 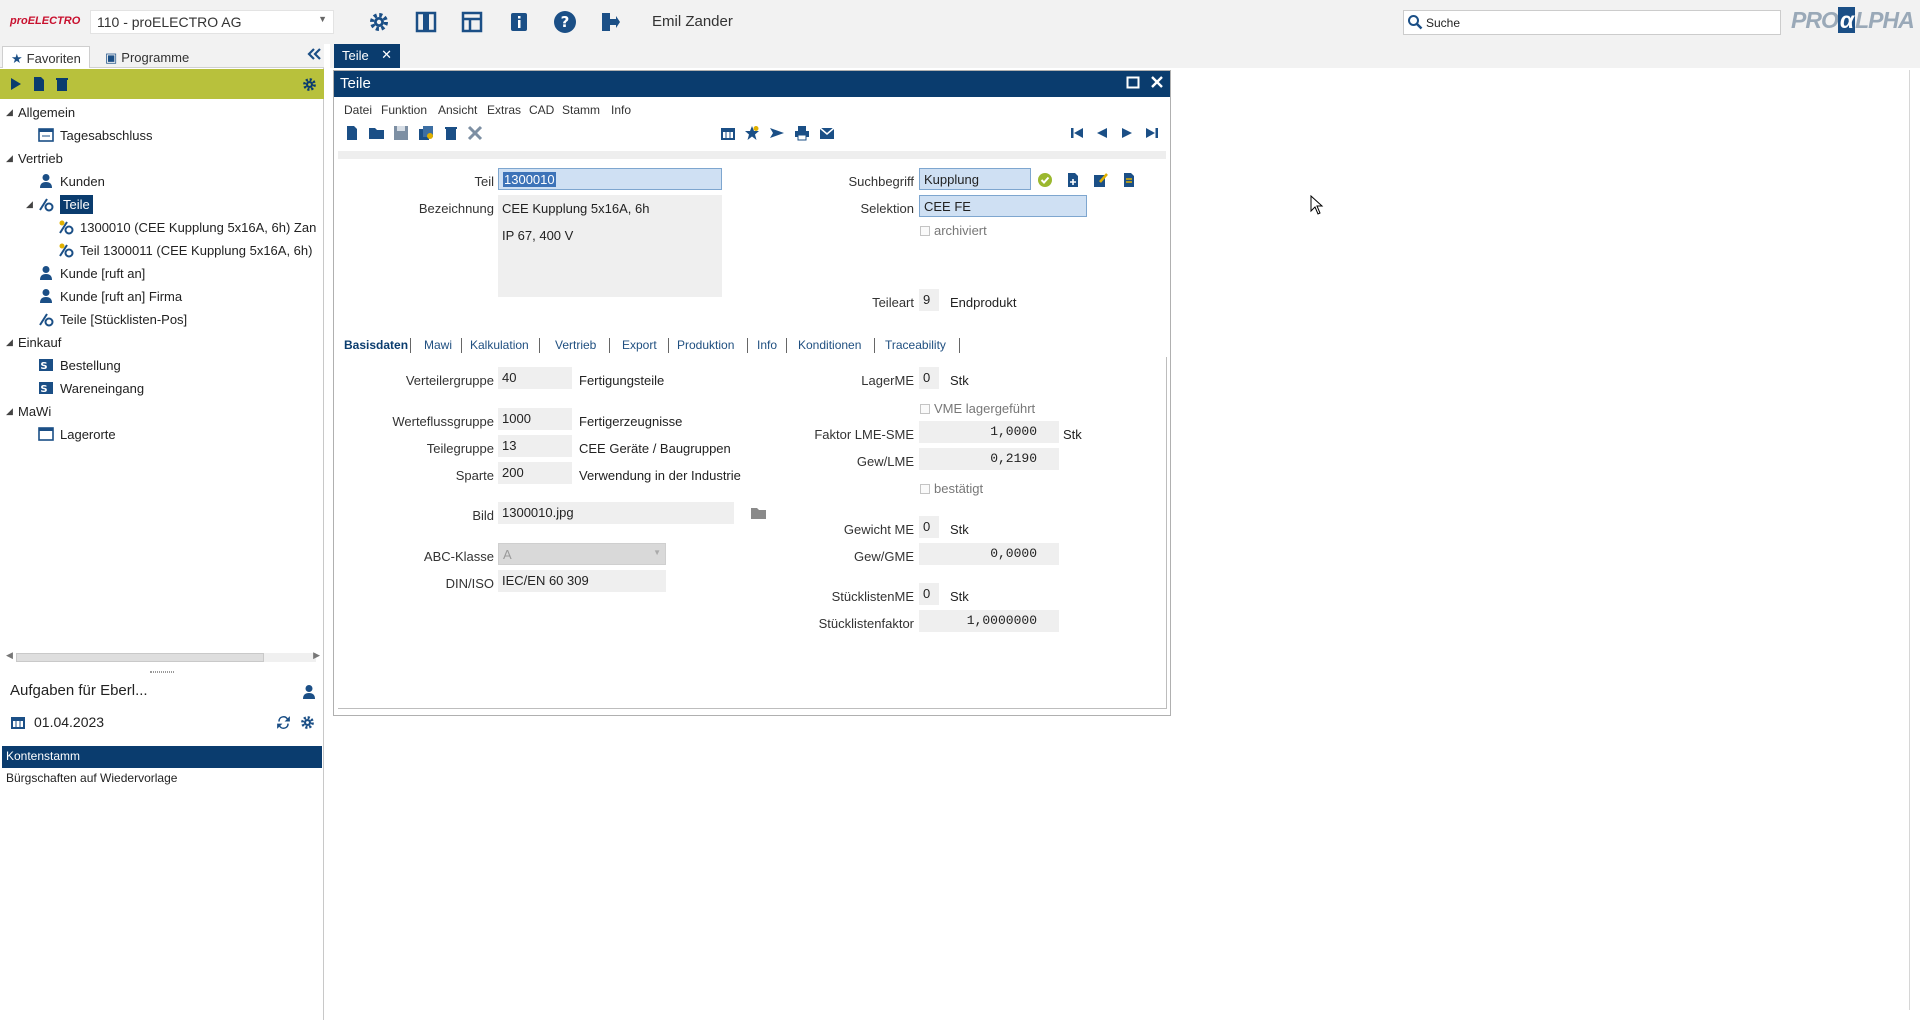 I want to click on tree-item-kunde-ruft-an: Kunde [ruft an], so click(x=91, y=273).